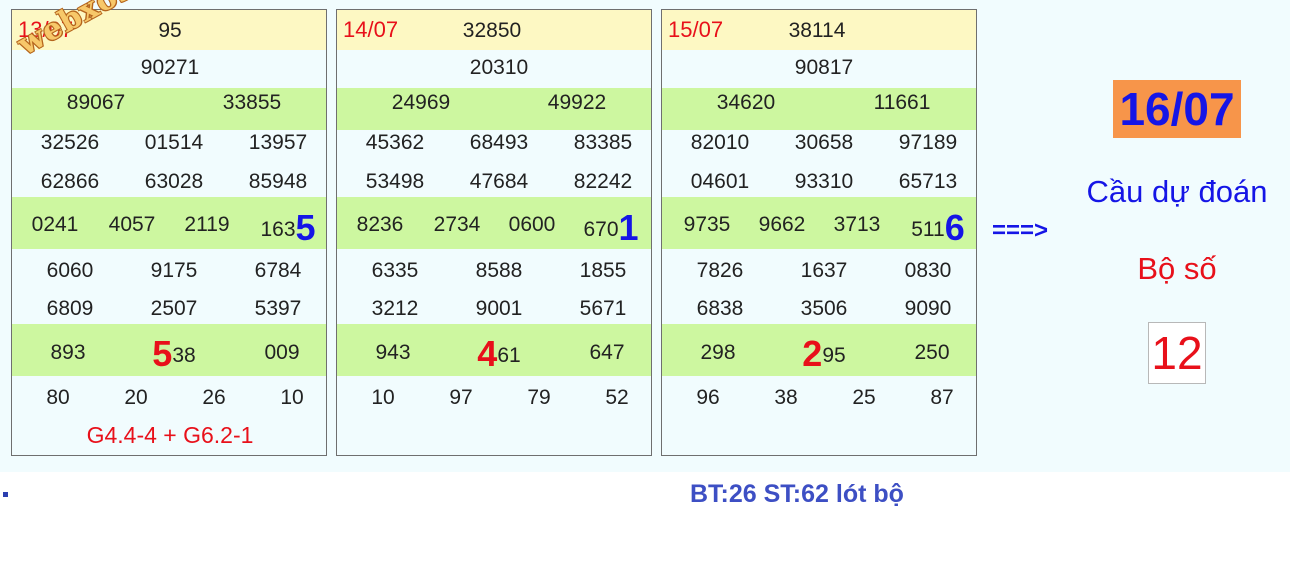  Describe the element at coordinates (278, 229) in the screenshot. I see `prize-4-prefix: 163` at that location.